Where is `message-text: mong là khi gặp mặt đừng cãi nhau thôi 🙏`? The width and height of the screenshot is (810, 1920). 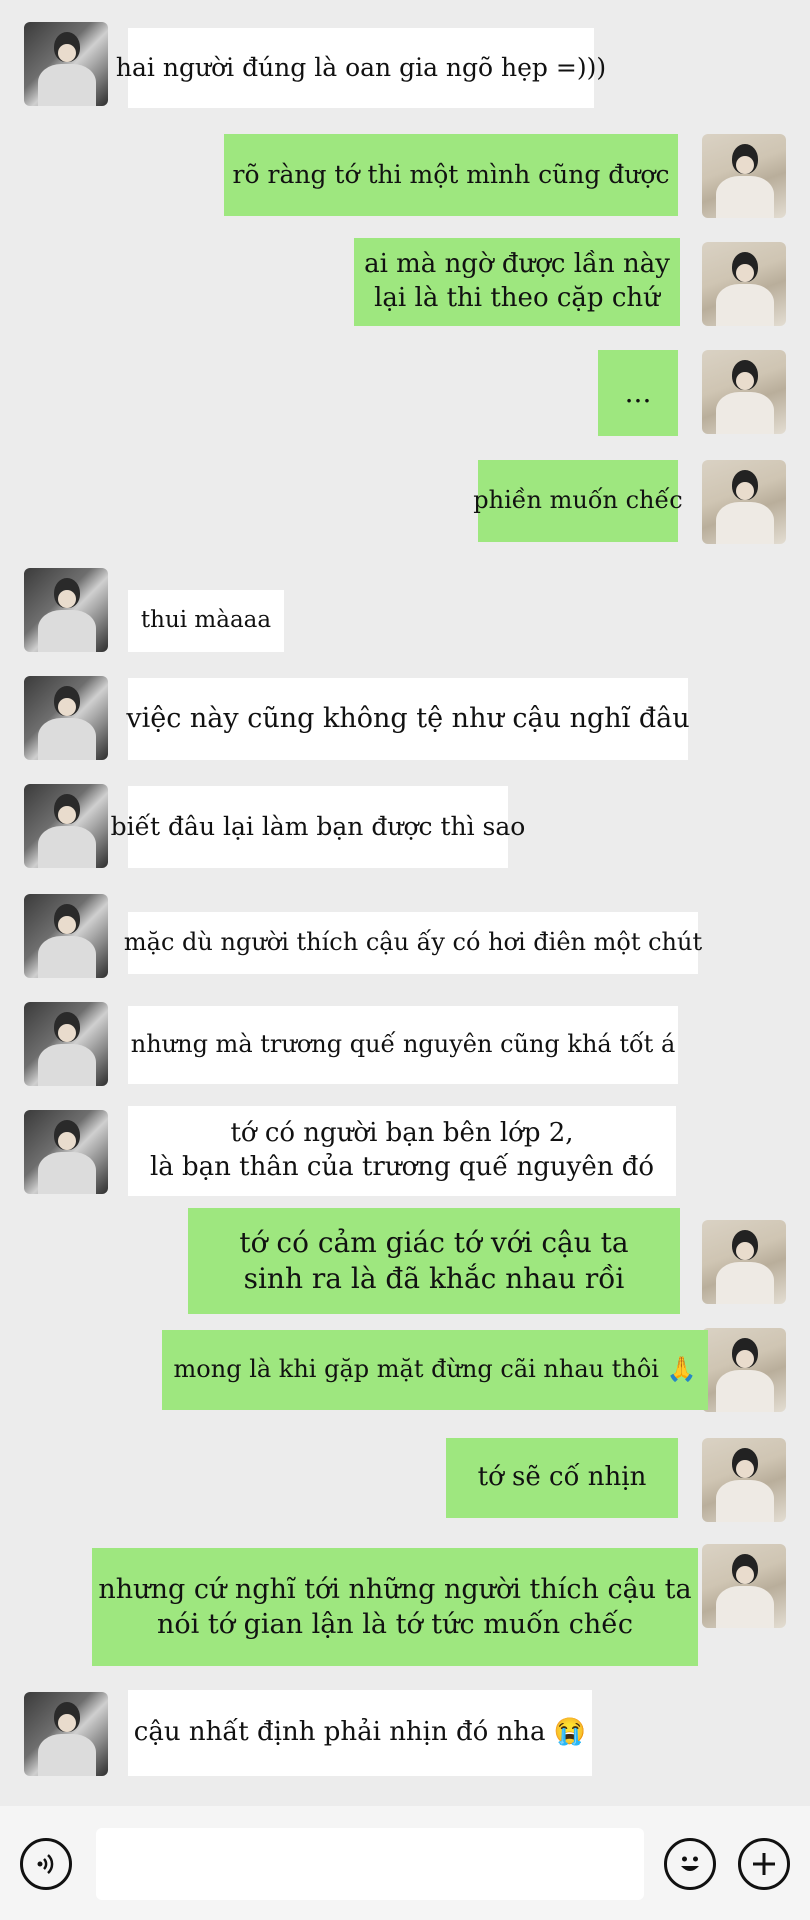 message-text: mong là khi gặp mặt đừng cãi nhau thôi 🙏 is located at coordinates (435, 1369).